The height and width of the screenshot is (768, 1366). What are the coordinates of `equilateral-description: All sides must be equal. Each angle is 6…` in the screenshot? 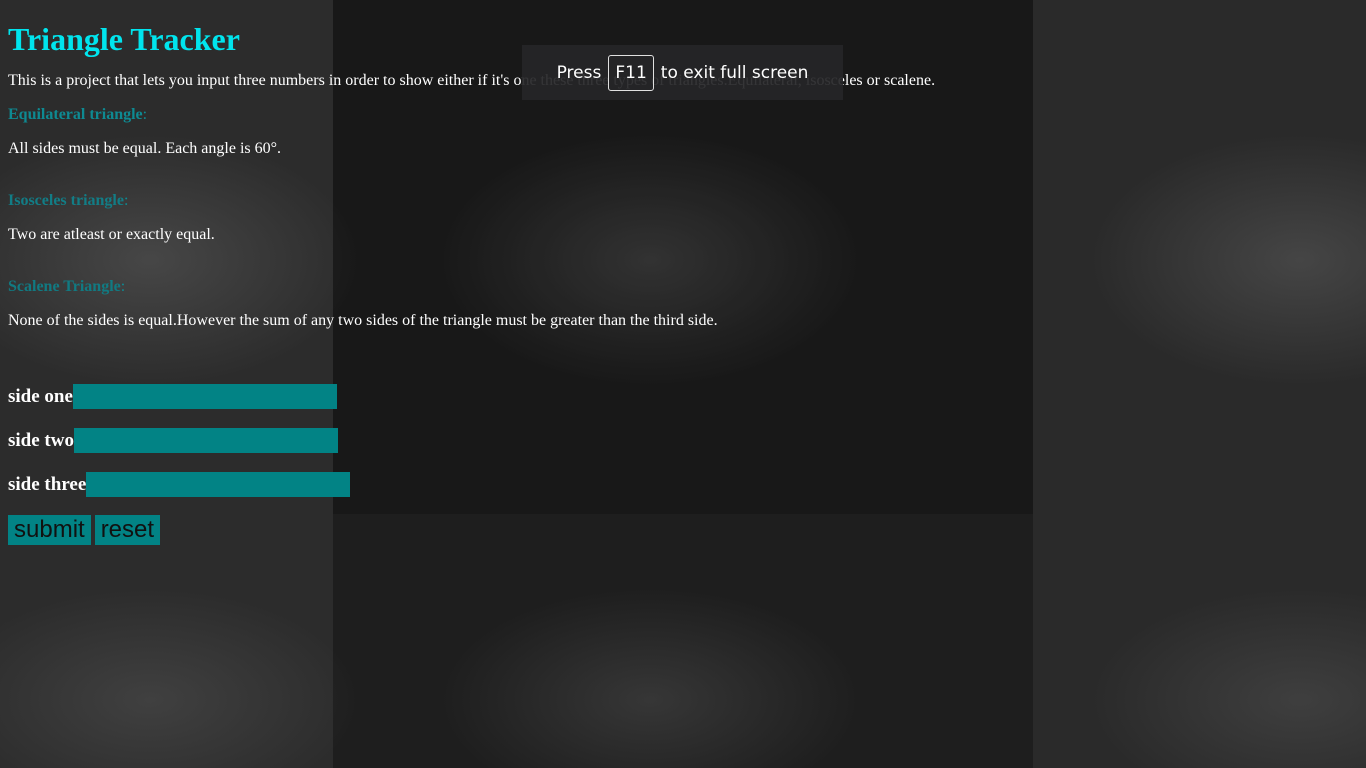 It's located at (145, 148).